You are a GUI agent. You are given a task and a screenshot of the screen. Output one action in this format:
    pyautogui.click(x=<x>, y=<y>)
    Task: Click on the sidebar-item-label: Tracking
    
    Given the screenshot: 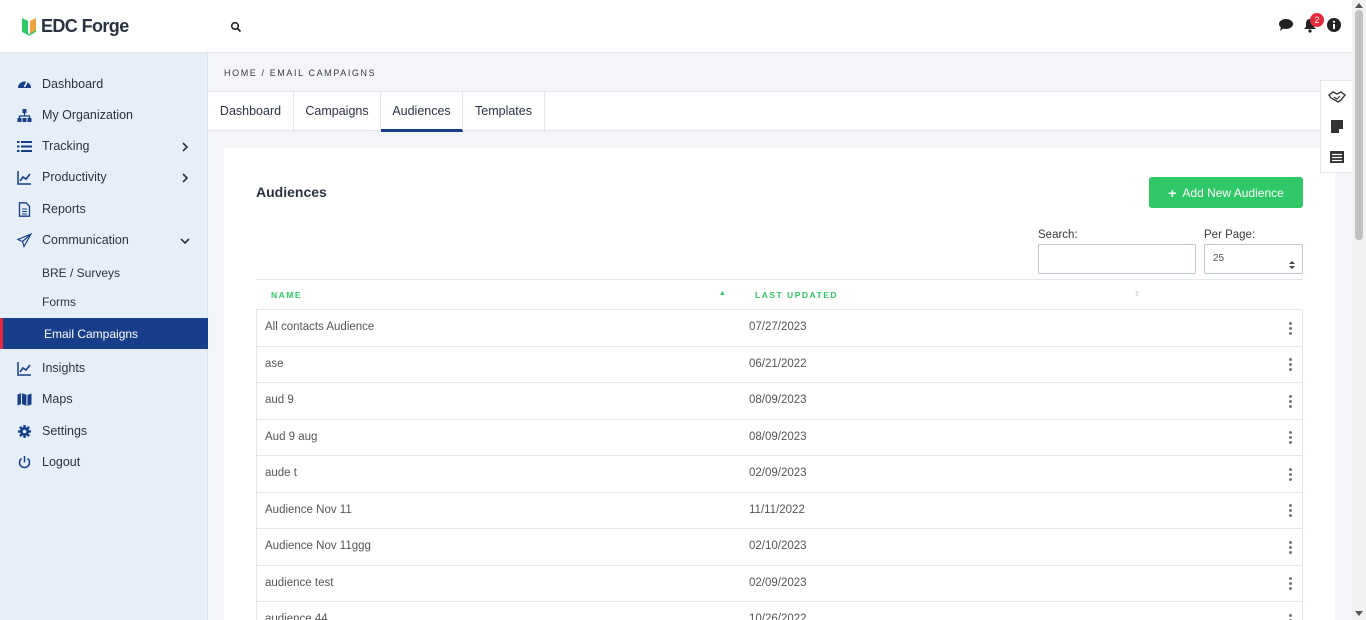 What is the action you would take?
    pyautogui.click(x=66, y=146)
    